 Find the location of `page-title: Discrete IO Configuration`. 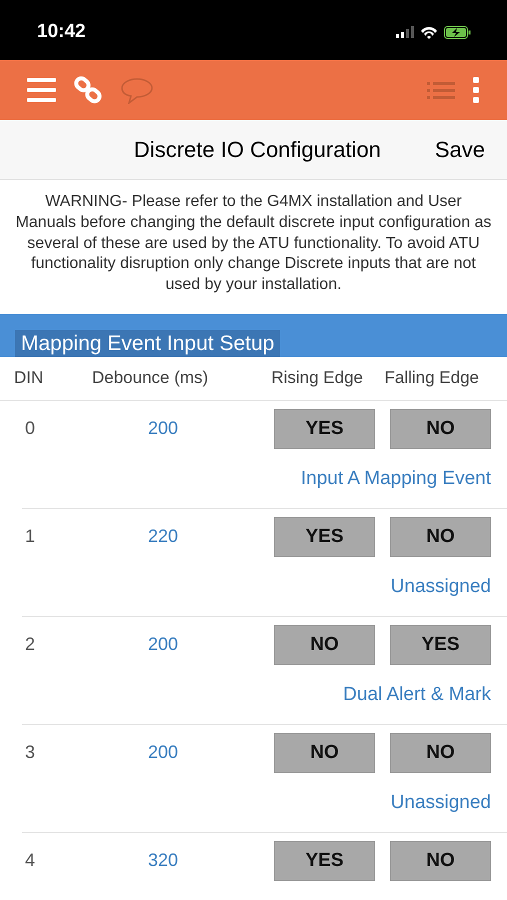

page-title: Discrete IO Configuration is located at coordinates (257, 149).